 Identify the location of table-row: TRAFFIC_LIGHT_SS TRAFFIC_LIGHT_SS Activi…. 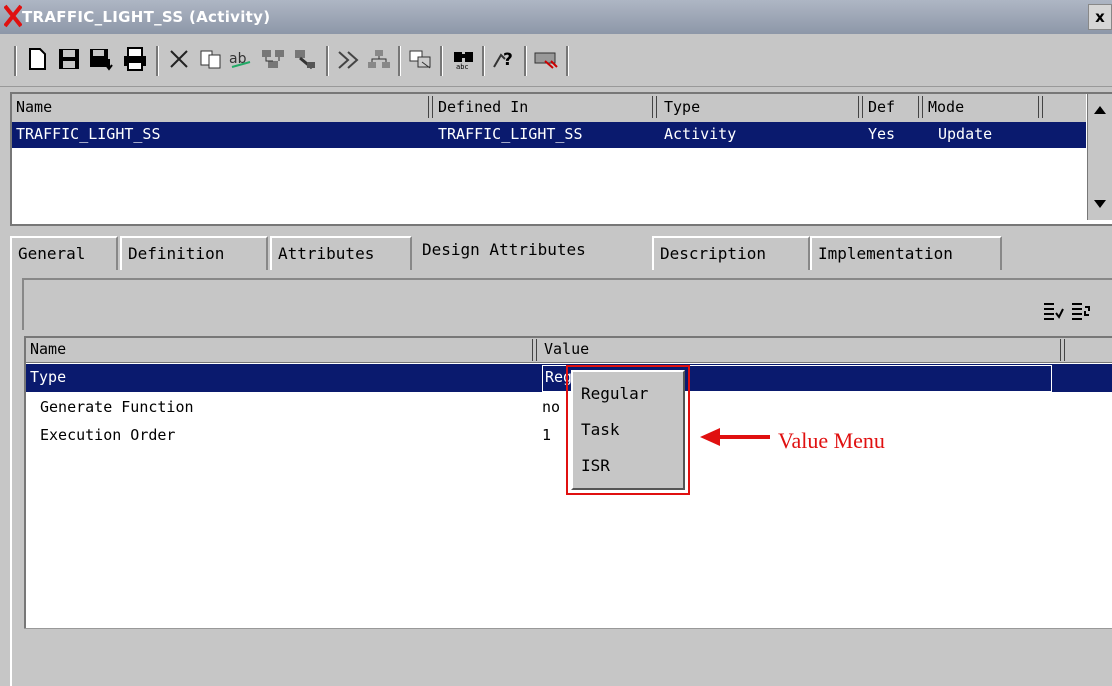
(549, 135).